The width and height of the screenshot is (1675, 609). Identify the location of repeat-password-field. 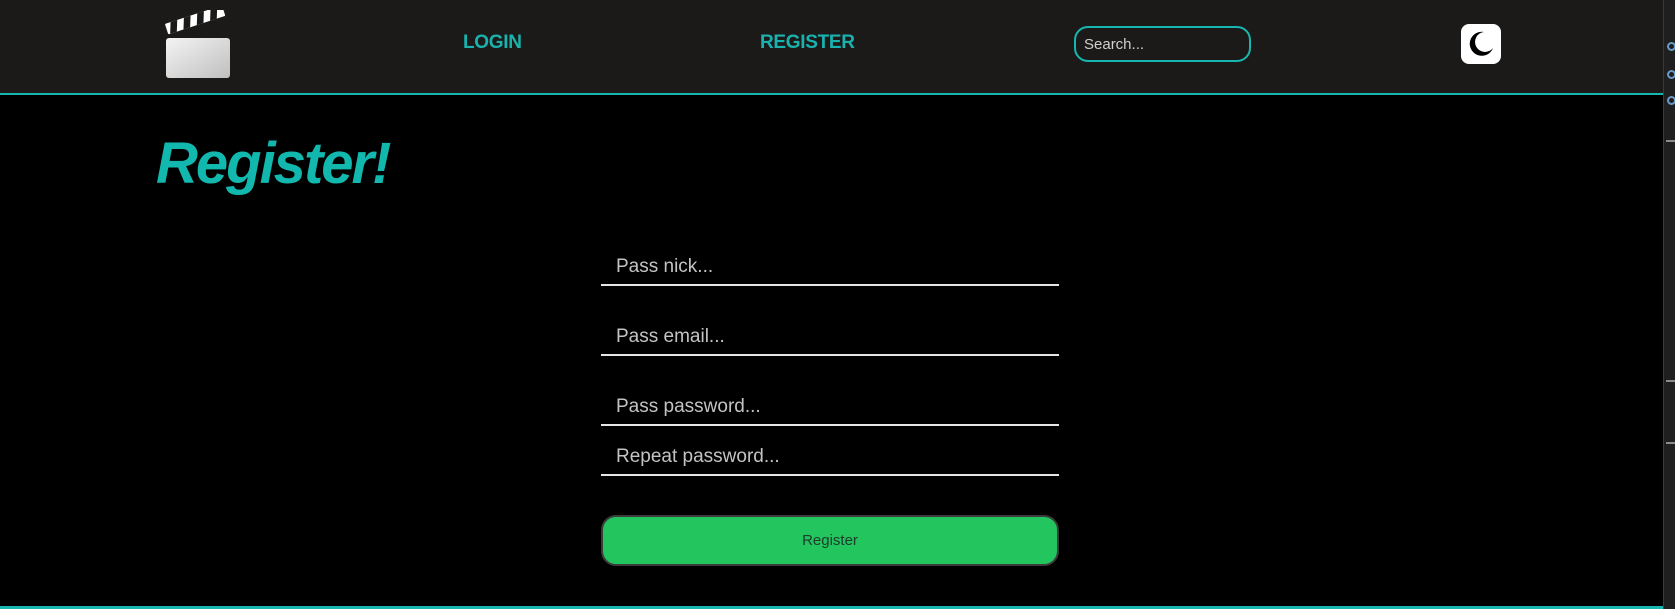
(830, 458).